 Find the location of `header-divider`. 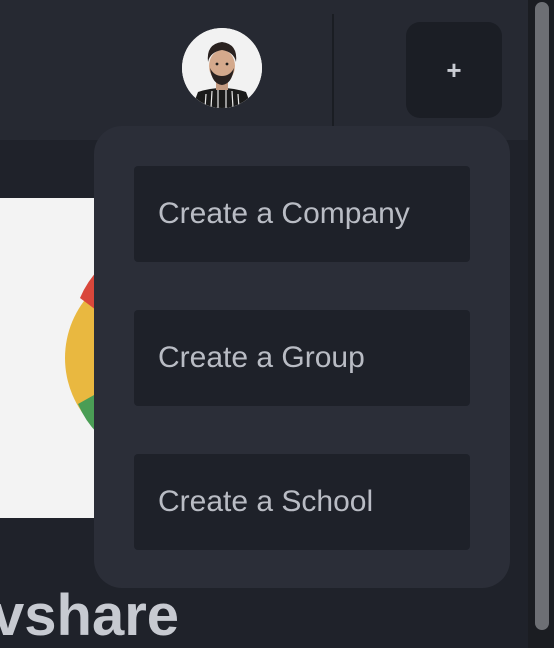

header-divider is located at coordinates (333, 70).